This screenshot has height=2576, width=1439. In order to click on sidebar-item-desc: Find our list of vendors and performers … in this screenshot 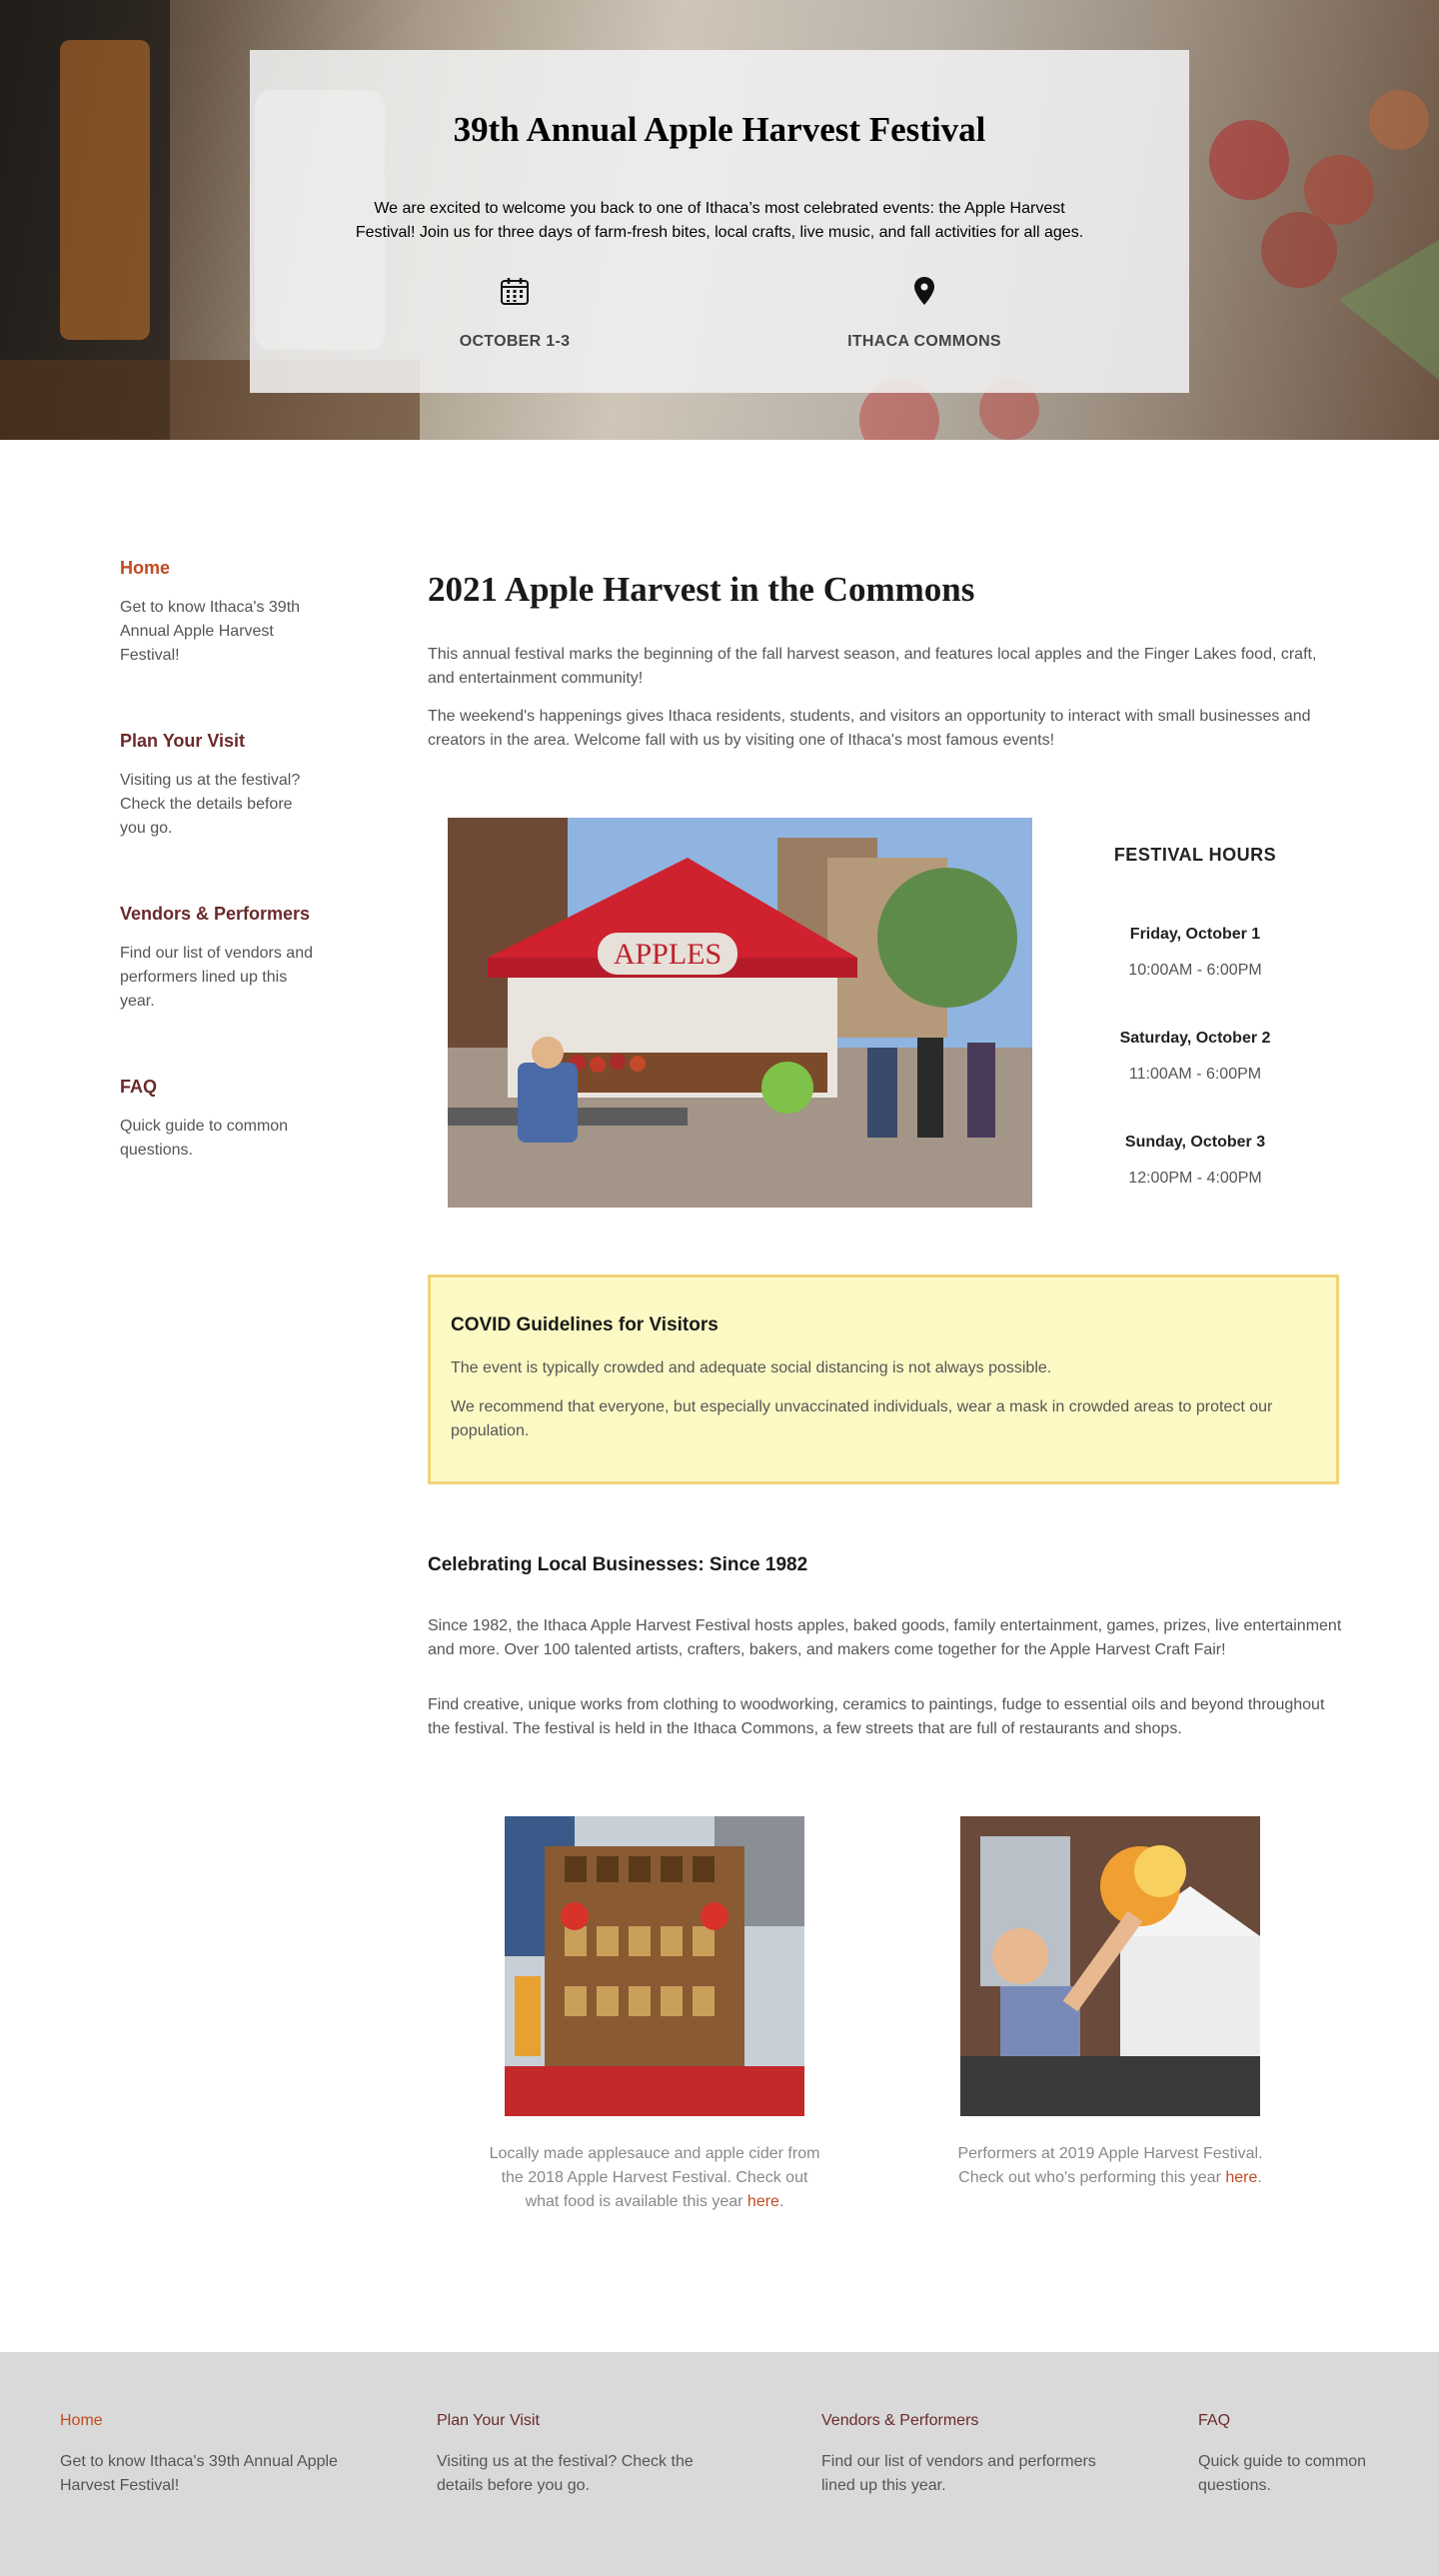, I will do `click(216, 977)`.